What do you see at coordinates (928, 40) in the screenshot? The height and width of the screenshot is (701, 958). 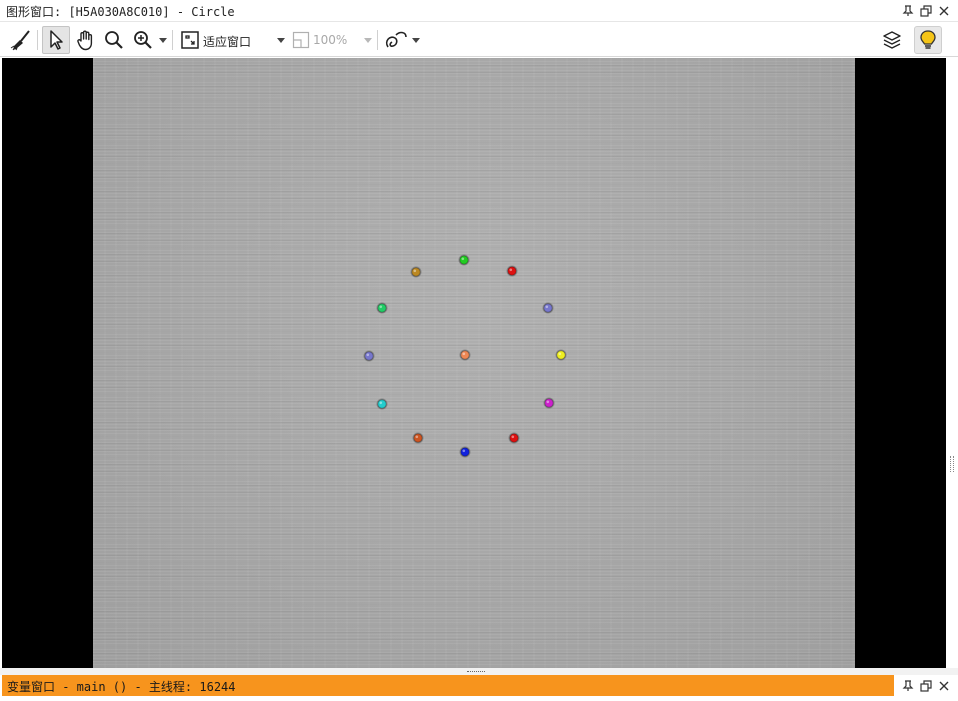 I see `lightbulb-icon` at bounding box center [928, 40].